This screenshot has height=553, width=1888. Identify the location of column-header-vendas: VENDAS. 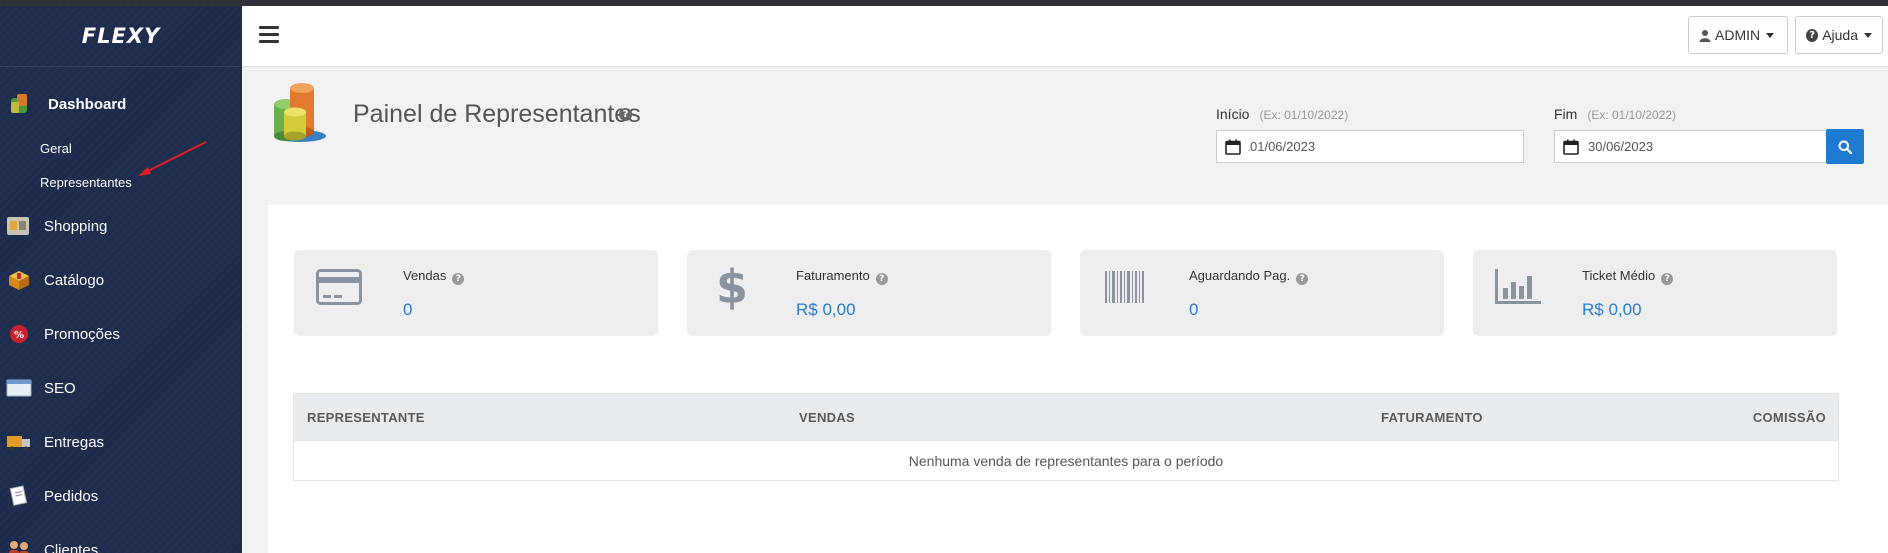
(827, 417).